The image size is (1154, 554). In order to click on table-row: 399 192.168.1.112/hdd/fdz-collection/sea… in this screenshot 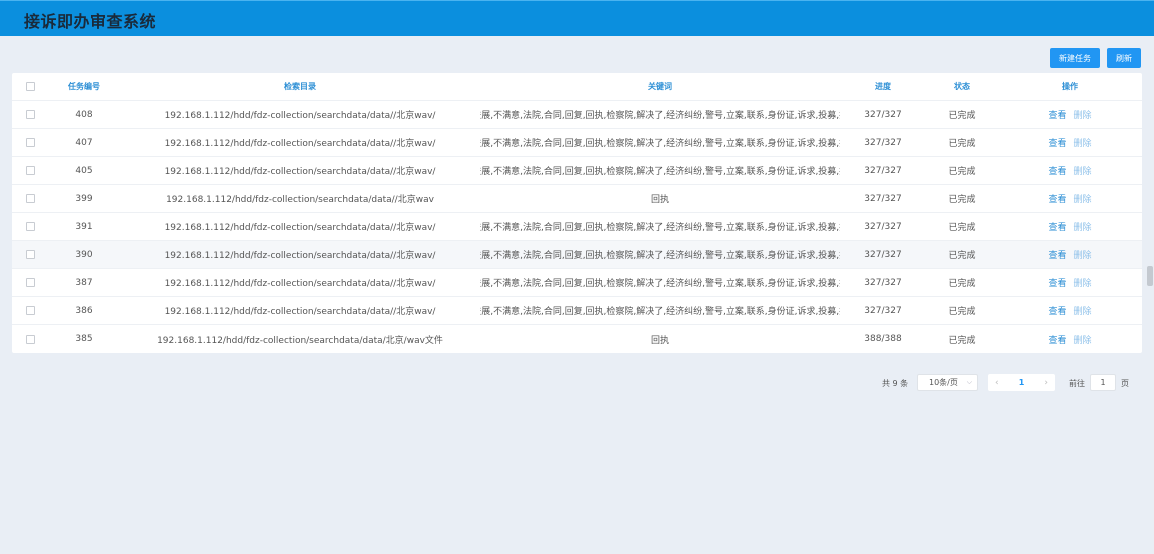, I will do `click(577, 199)`.